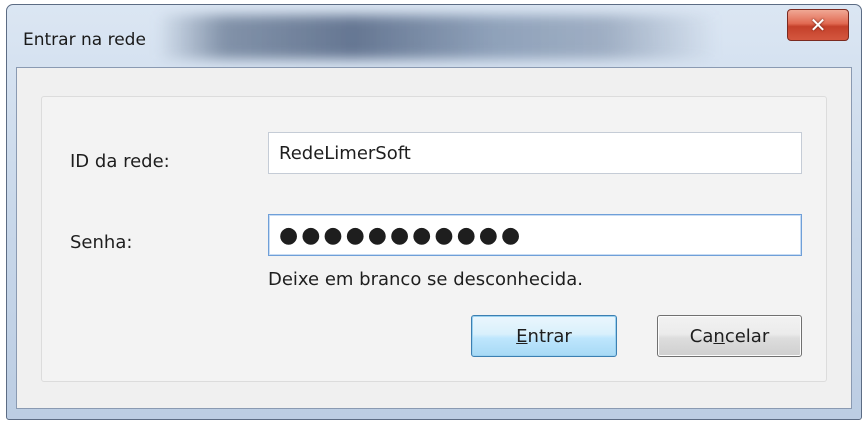  I want to click on cancel-button: Cancelar, so click(729, 336).